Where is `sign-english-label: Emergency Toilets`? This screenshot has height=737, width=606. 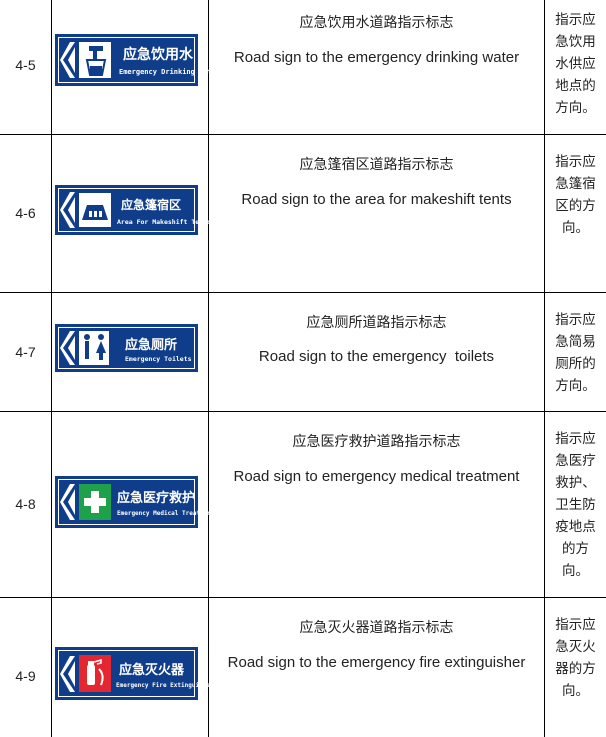 sign-english-label: Emergency Toilets is located at coordinates (158, 359).